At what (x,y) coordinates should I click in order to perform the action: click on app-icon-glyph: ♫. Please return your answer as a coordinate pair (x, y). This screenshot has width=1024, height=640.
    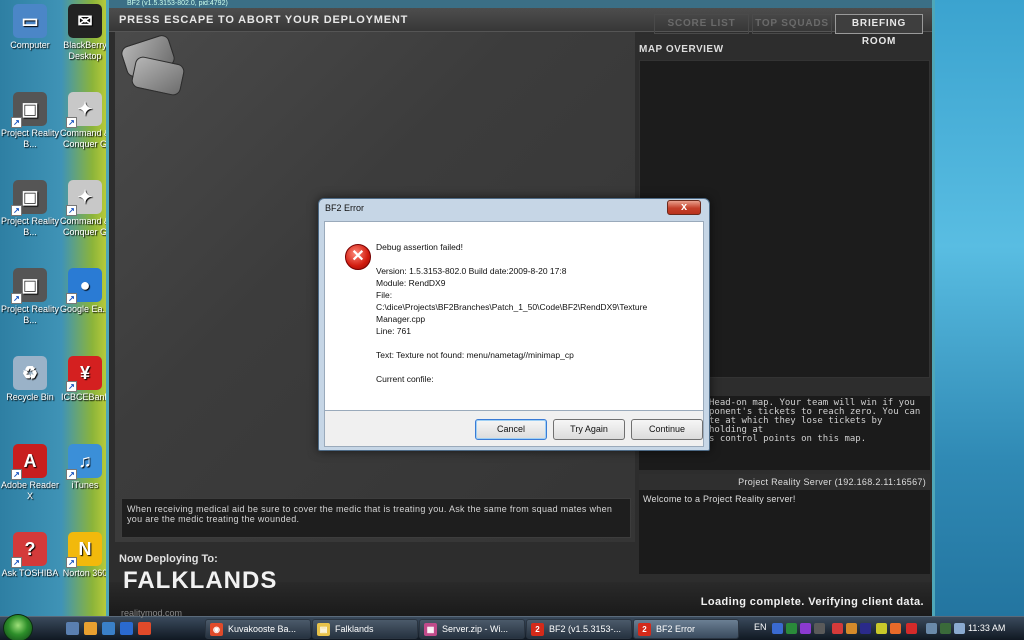
    Looking at the image, I should click on (85, 460).